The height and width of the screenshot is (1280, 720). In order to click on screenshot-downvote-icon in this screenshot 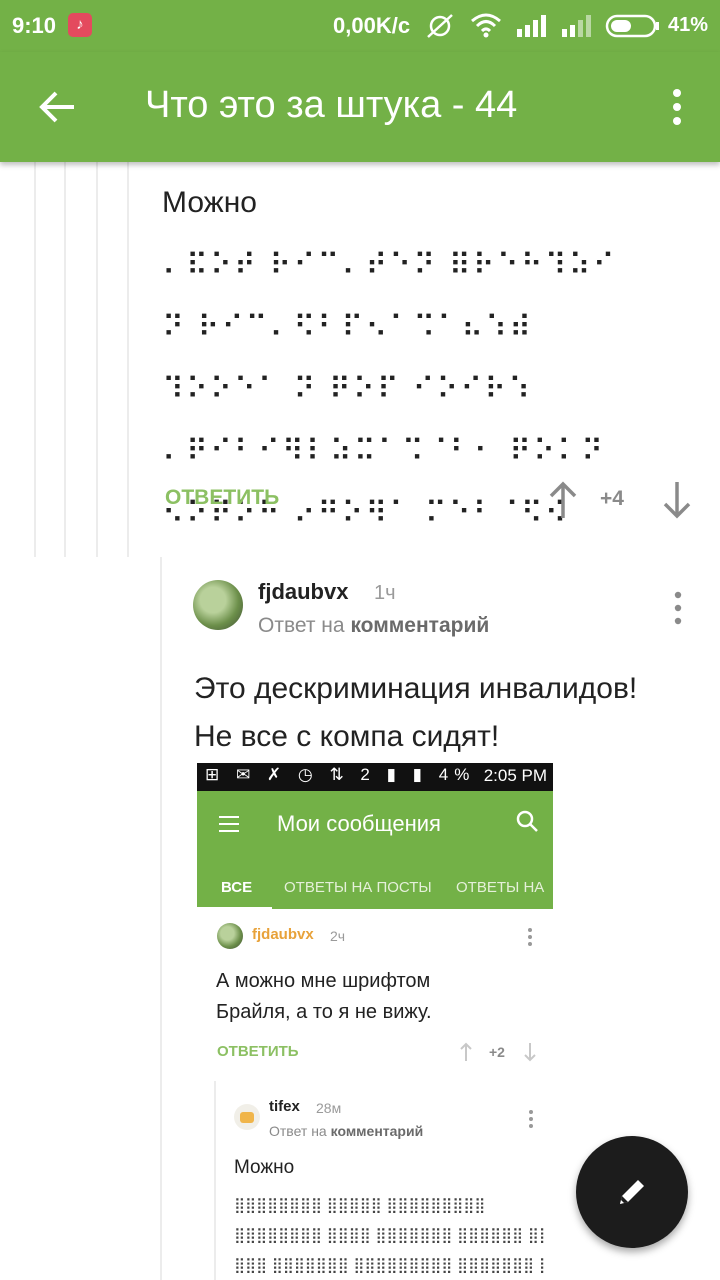, I will do `click(530, 1052)`.